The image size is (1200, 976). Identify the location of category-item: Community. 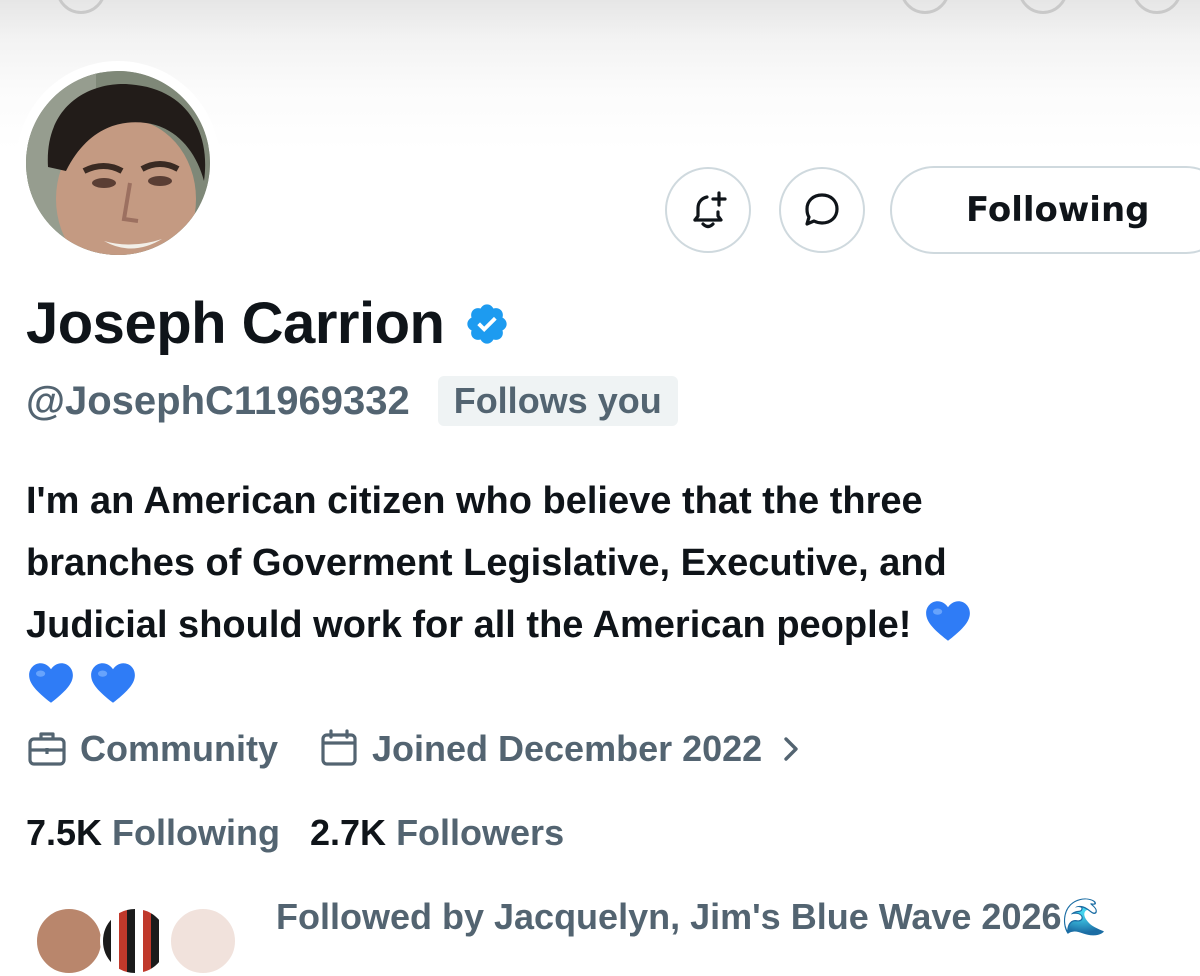
(152, 749).